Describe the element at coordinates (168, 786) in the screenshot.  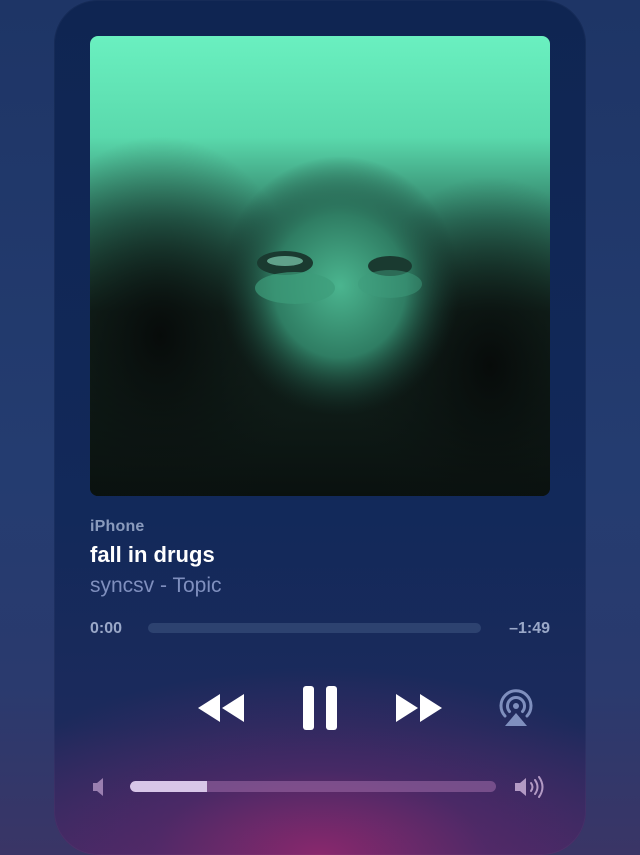
I see `volume-level-fill` at that location.